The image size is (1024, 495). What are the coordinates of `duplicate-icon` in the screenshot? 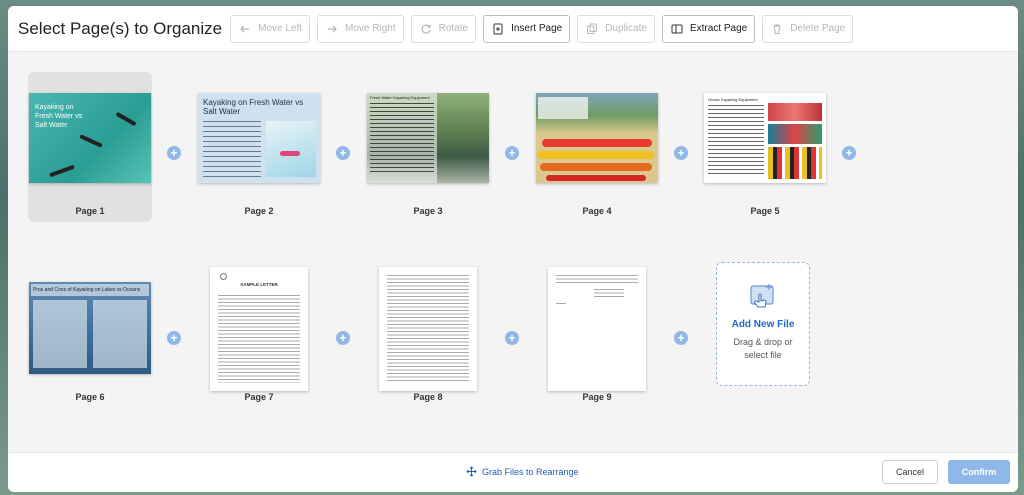 It's located at (592, 29).